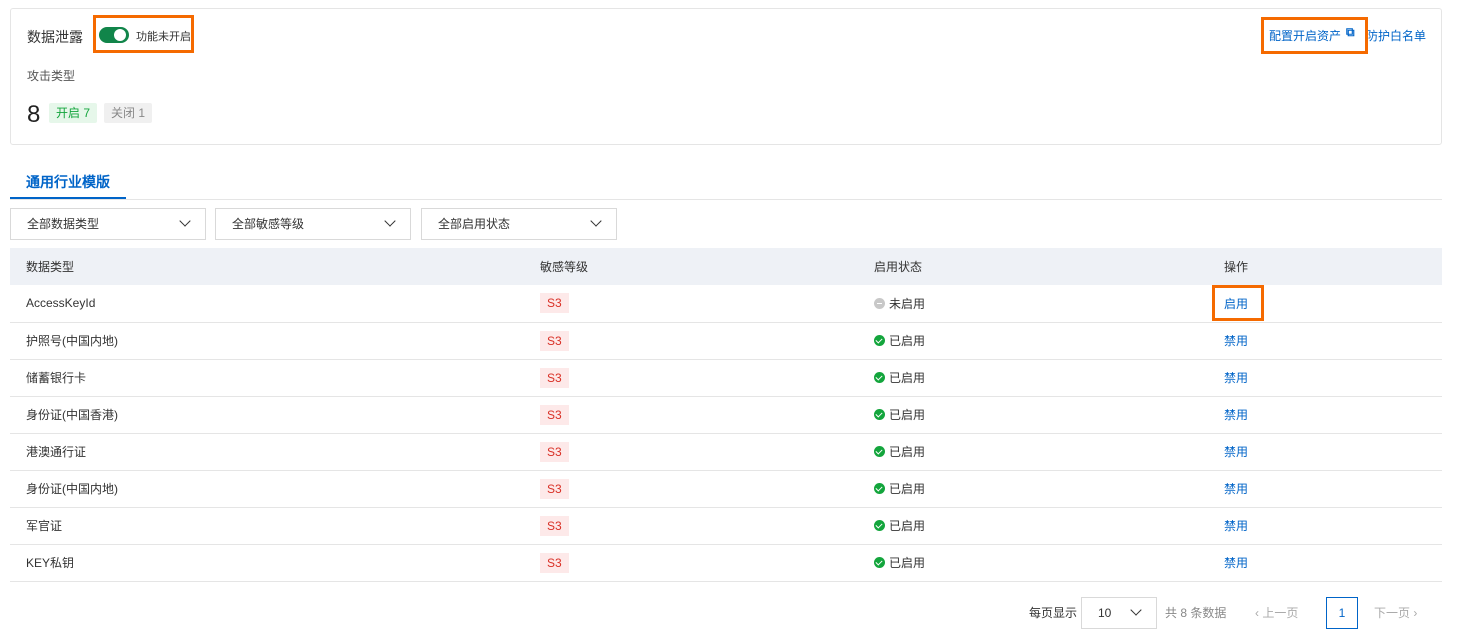  I want to click on minus-circle-icon, so click(879, 303).